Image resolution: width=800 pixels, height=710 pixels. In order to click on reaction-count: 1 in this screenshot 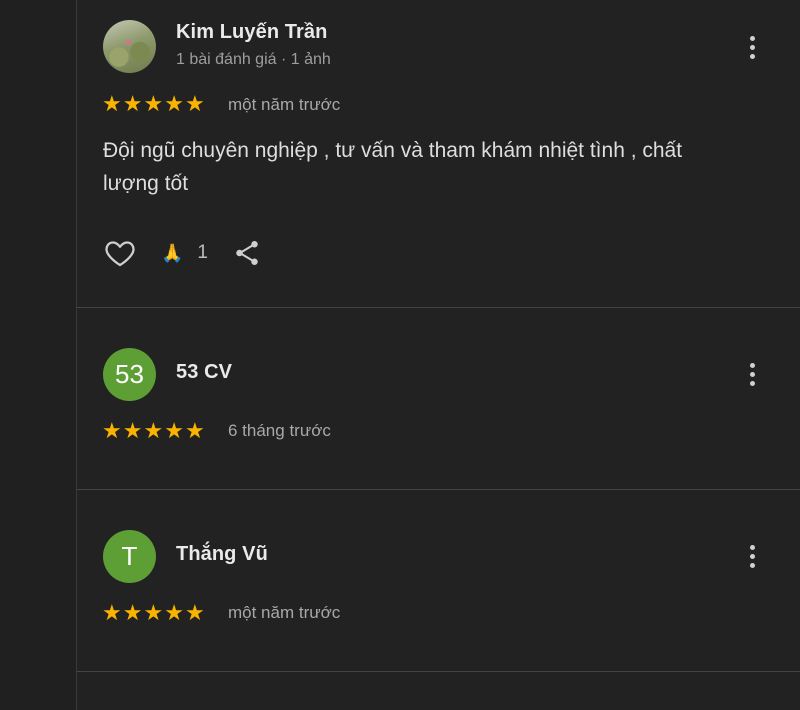, I will do `click(202, 252)`.